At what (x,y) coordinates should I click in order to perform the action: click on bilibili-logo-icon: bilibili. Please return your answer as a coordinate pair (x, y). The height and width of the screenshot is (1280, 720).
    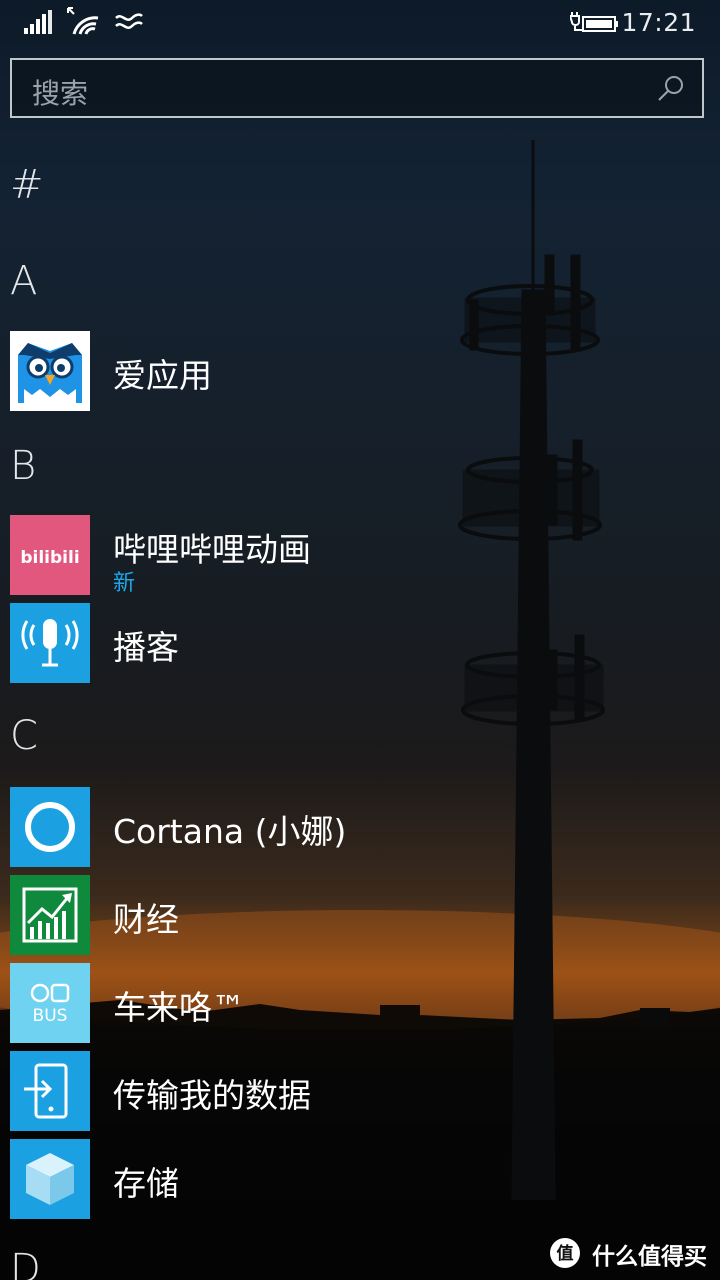
    Looking at the image, I should click on (49, 558).